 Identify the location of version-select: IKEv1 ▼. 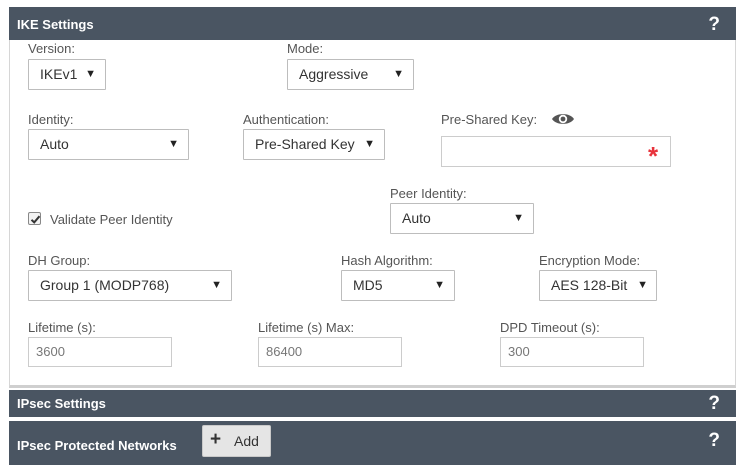
(67, 74).